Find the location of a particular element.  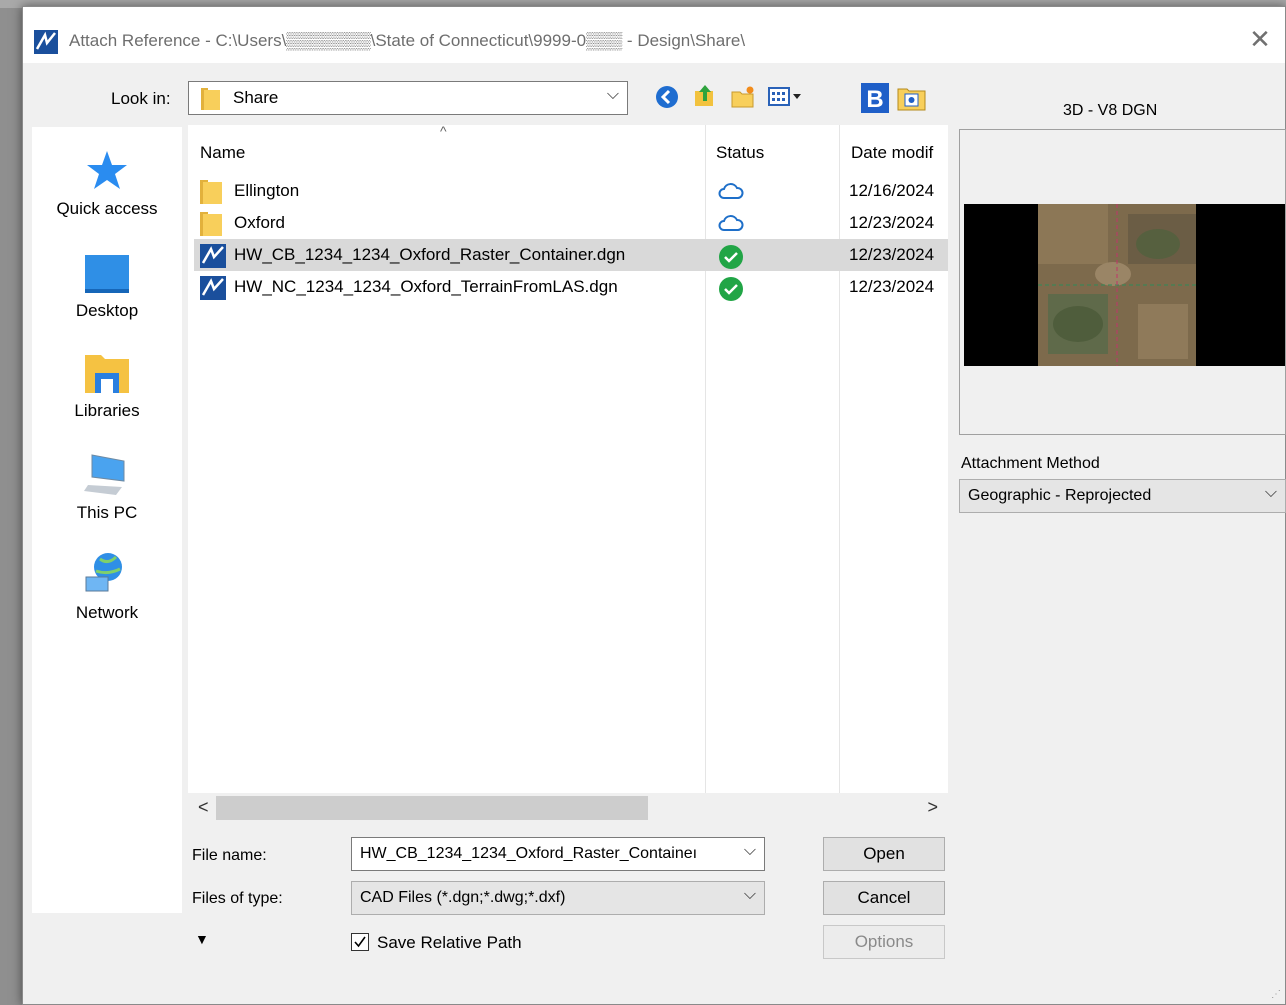

app-icon is located at coordinates (46, 42).